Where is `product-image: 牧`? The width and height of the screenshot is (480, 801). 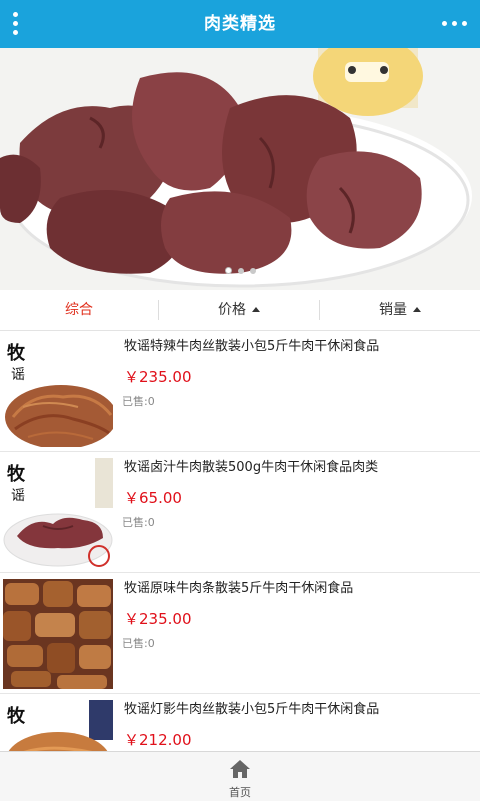 product-image: 牧 is located at coordinates (58, 725).